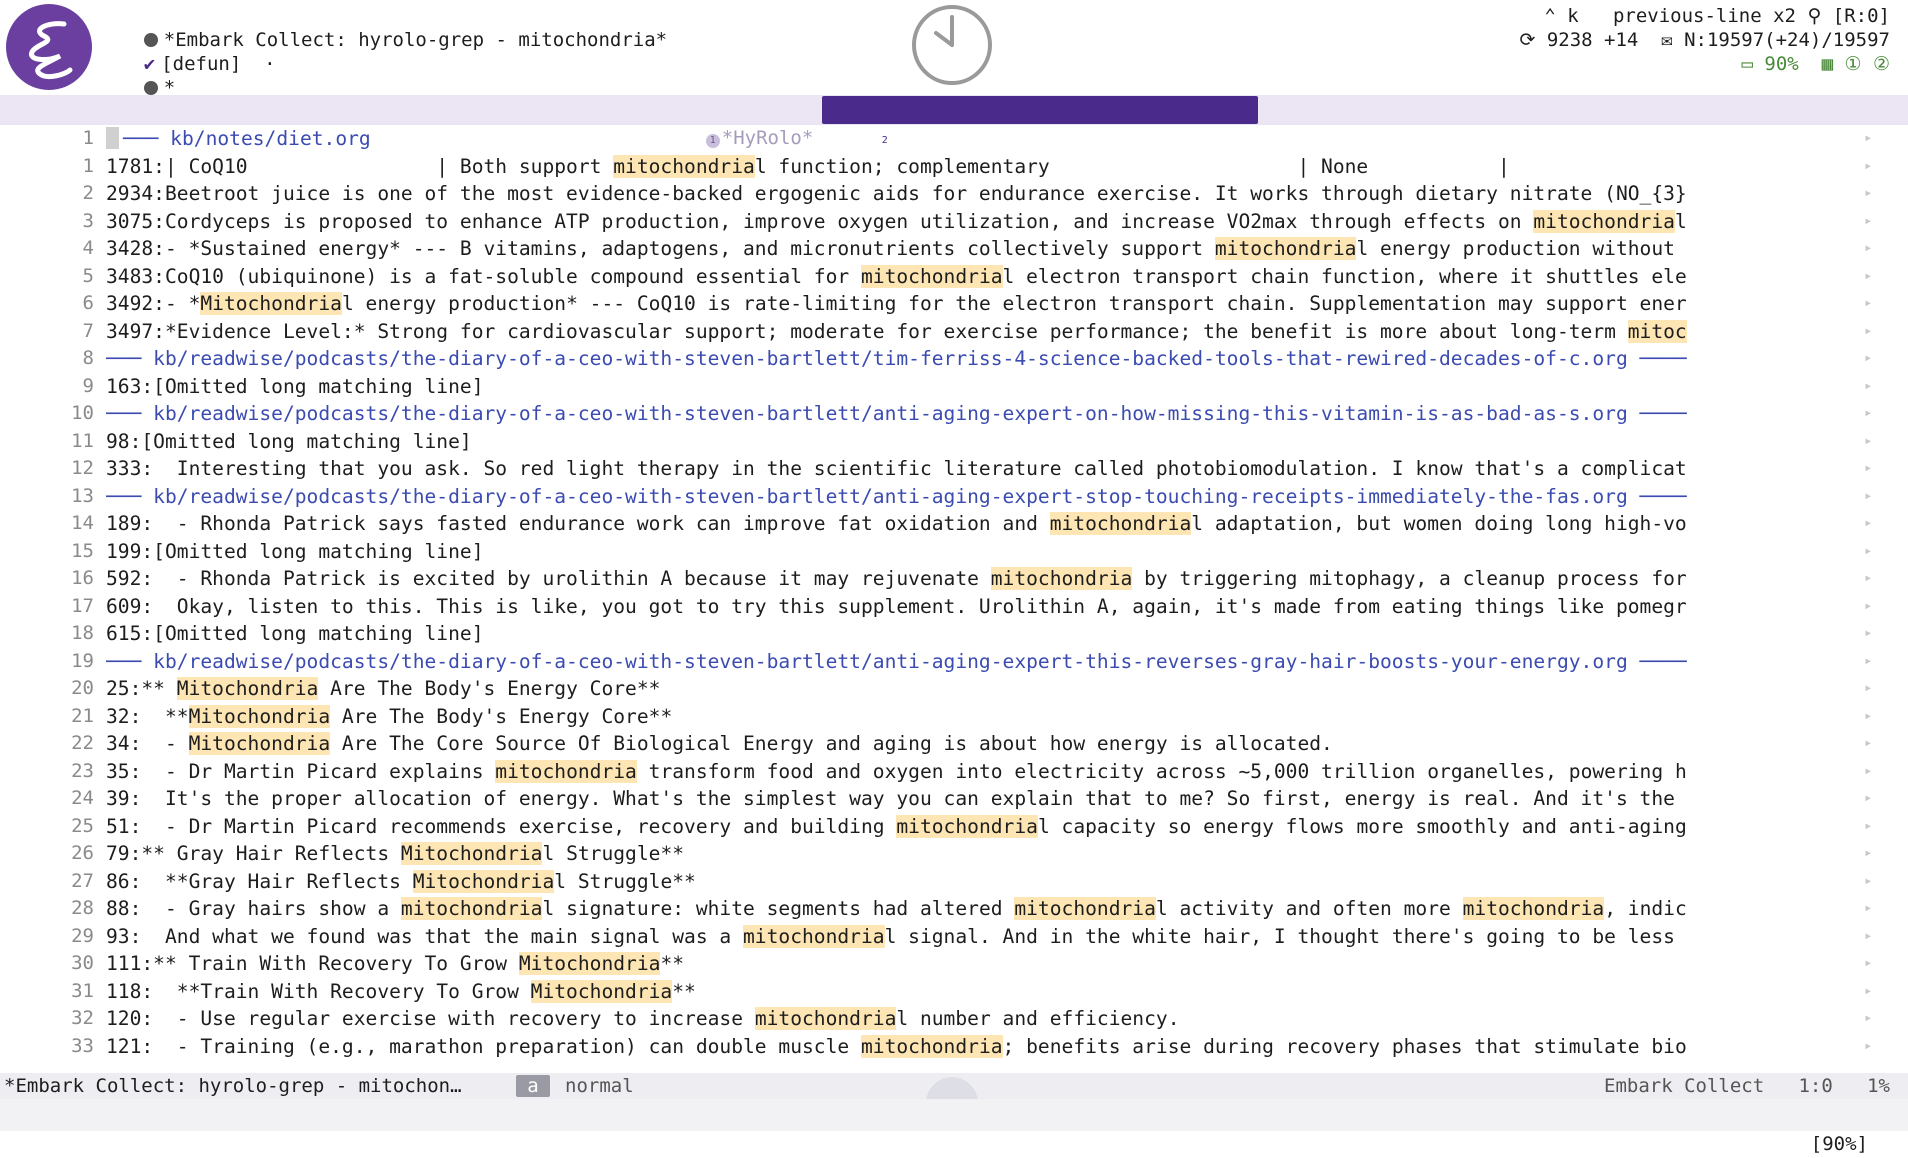 This screenshot has height=1158, width=1908. I want to click on file-heading-row: 1 ─── kb/notes/diet.org ▸, so click(954, 139).